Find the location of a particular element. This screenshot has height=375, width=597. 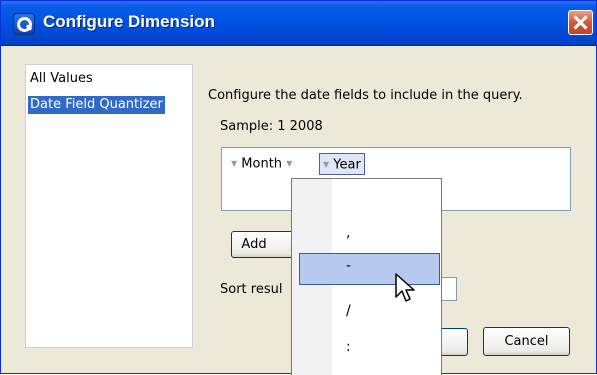

close-button is located at coordinates (580, 22).